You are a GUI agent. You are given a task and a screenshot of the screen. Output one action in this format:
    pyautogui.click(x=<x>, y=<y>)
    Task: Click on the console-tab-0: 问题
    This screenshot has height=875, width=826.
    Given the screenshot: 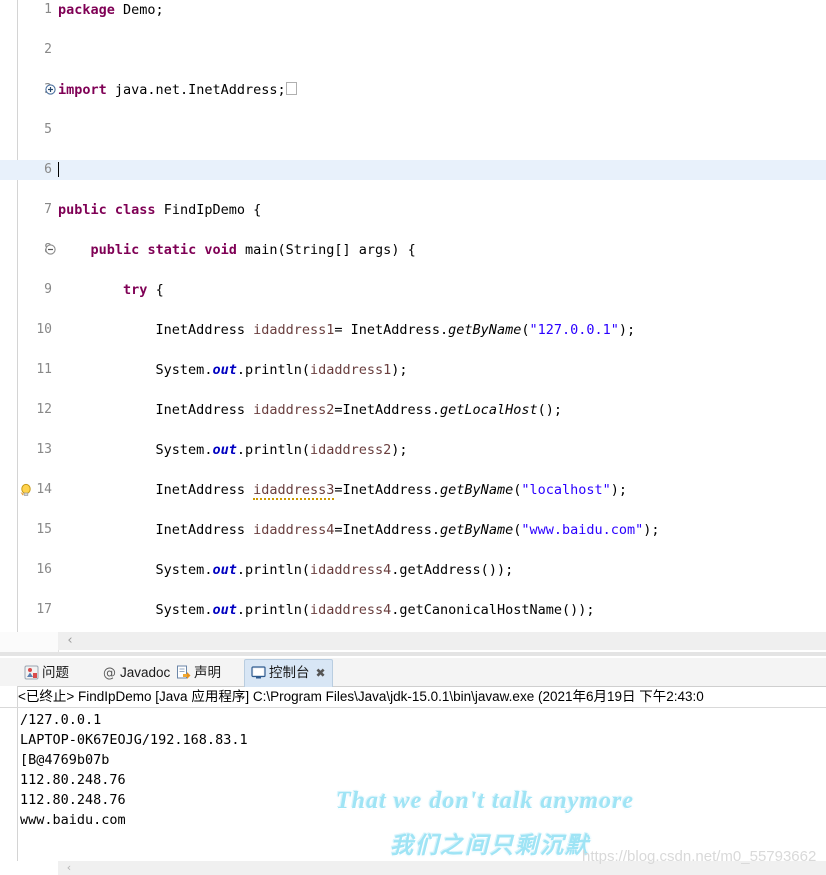 What is the action you would take?
    pyautogui.click(x=46, y=672)
    